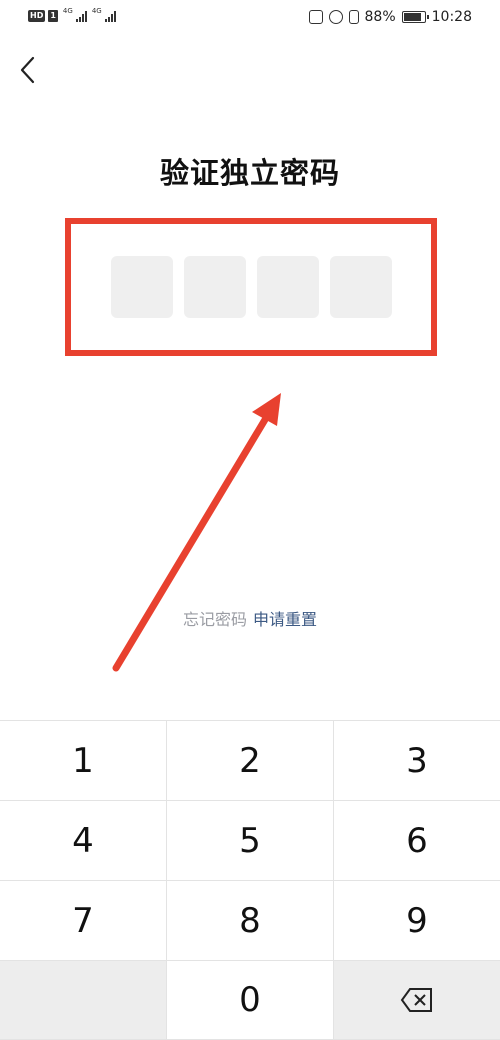 This screenshot has height=1040, width=500. What do you see at coordinates (417, 761) in the screenshot?
I see `keypad-key-3: 3` at bounding box center [417, 761].